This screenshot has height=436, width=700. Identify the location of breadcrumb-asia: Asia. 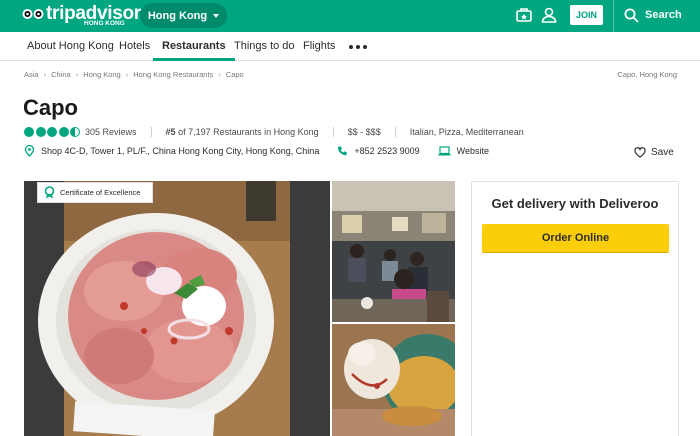
(31, 74).